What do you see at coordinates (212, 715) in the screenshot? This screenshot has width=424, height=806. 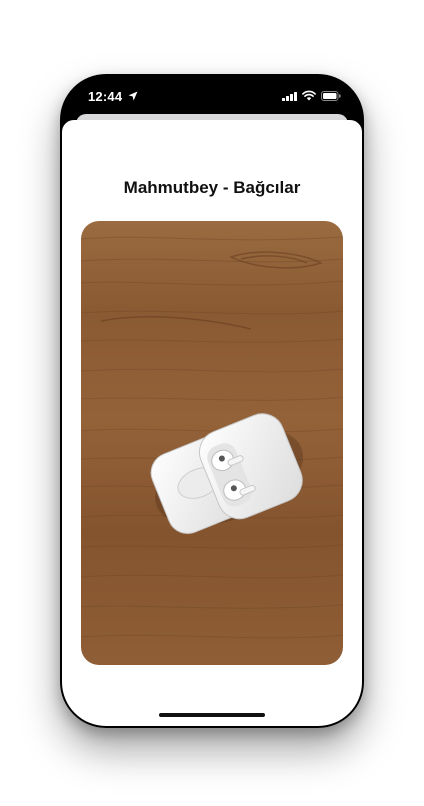 I see `home-indicator` at bounding box center [212, 715].